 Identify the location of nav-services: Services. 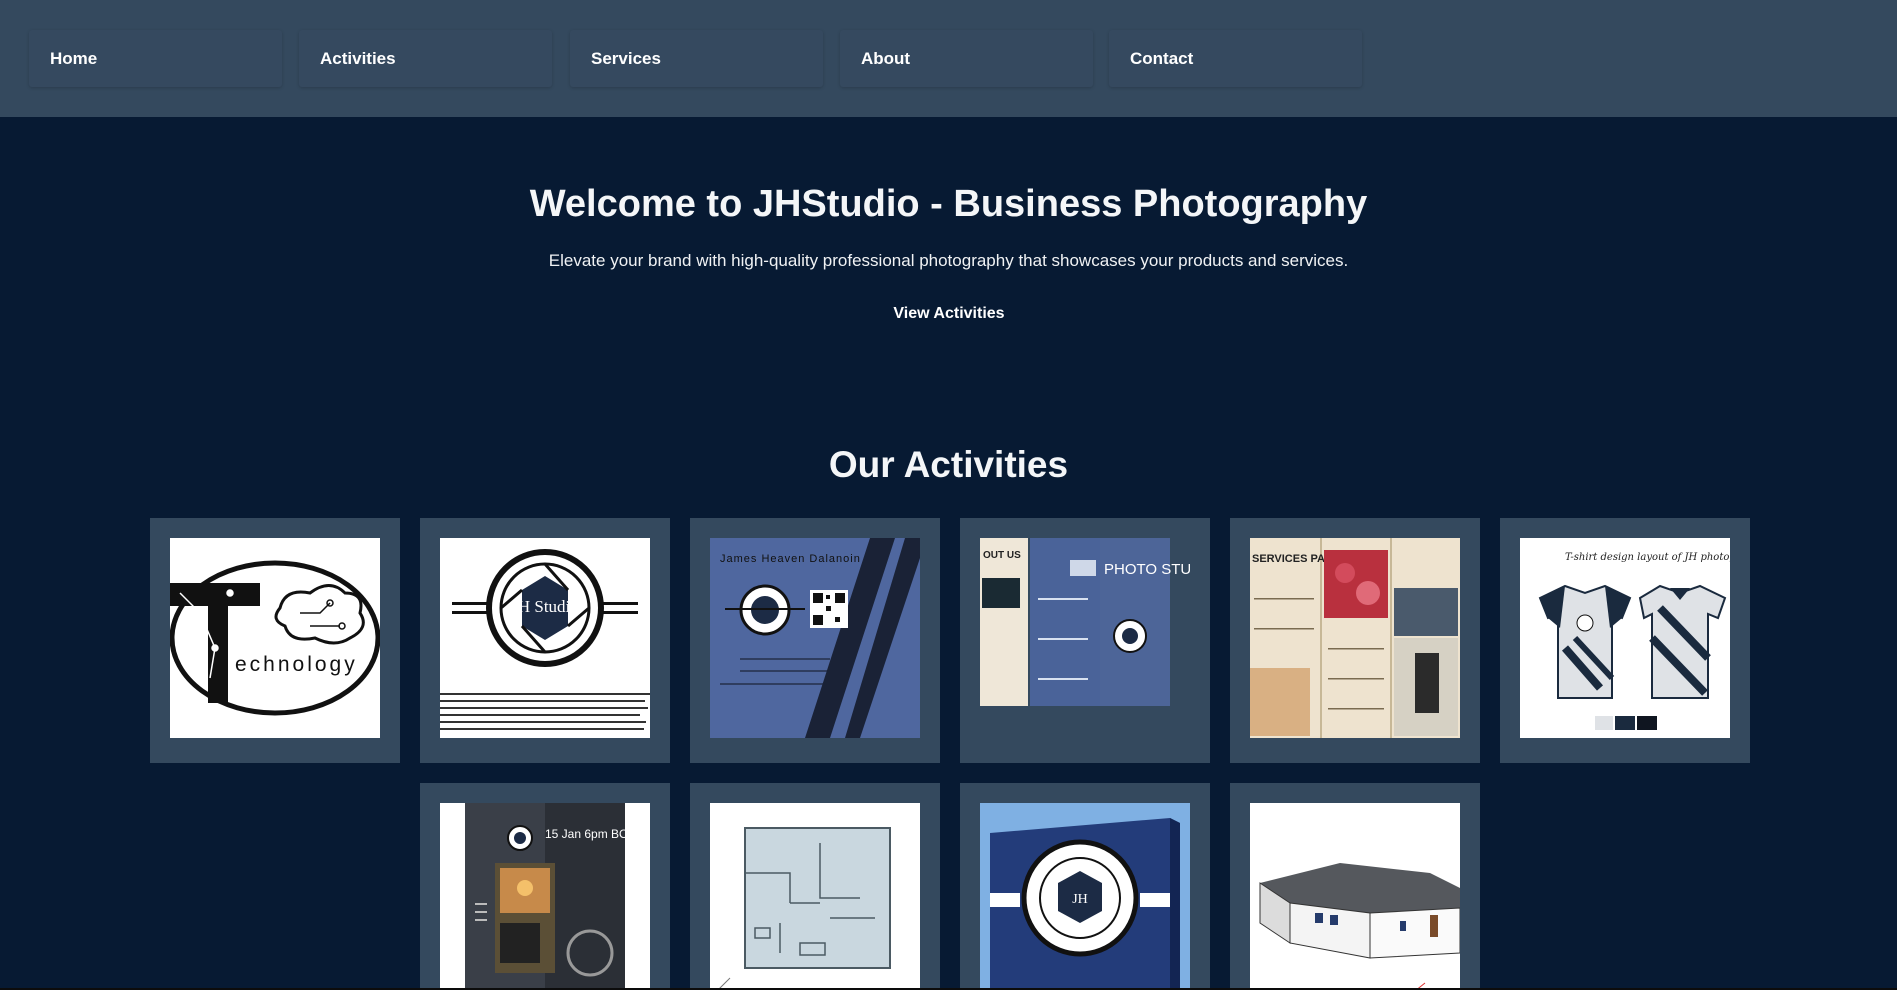
(696, 58).